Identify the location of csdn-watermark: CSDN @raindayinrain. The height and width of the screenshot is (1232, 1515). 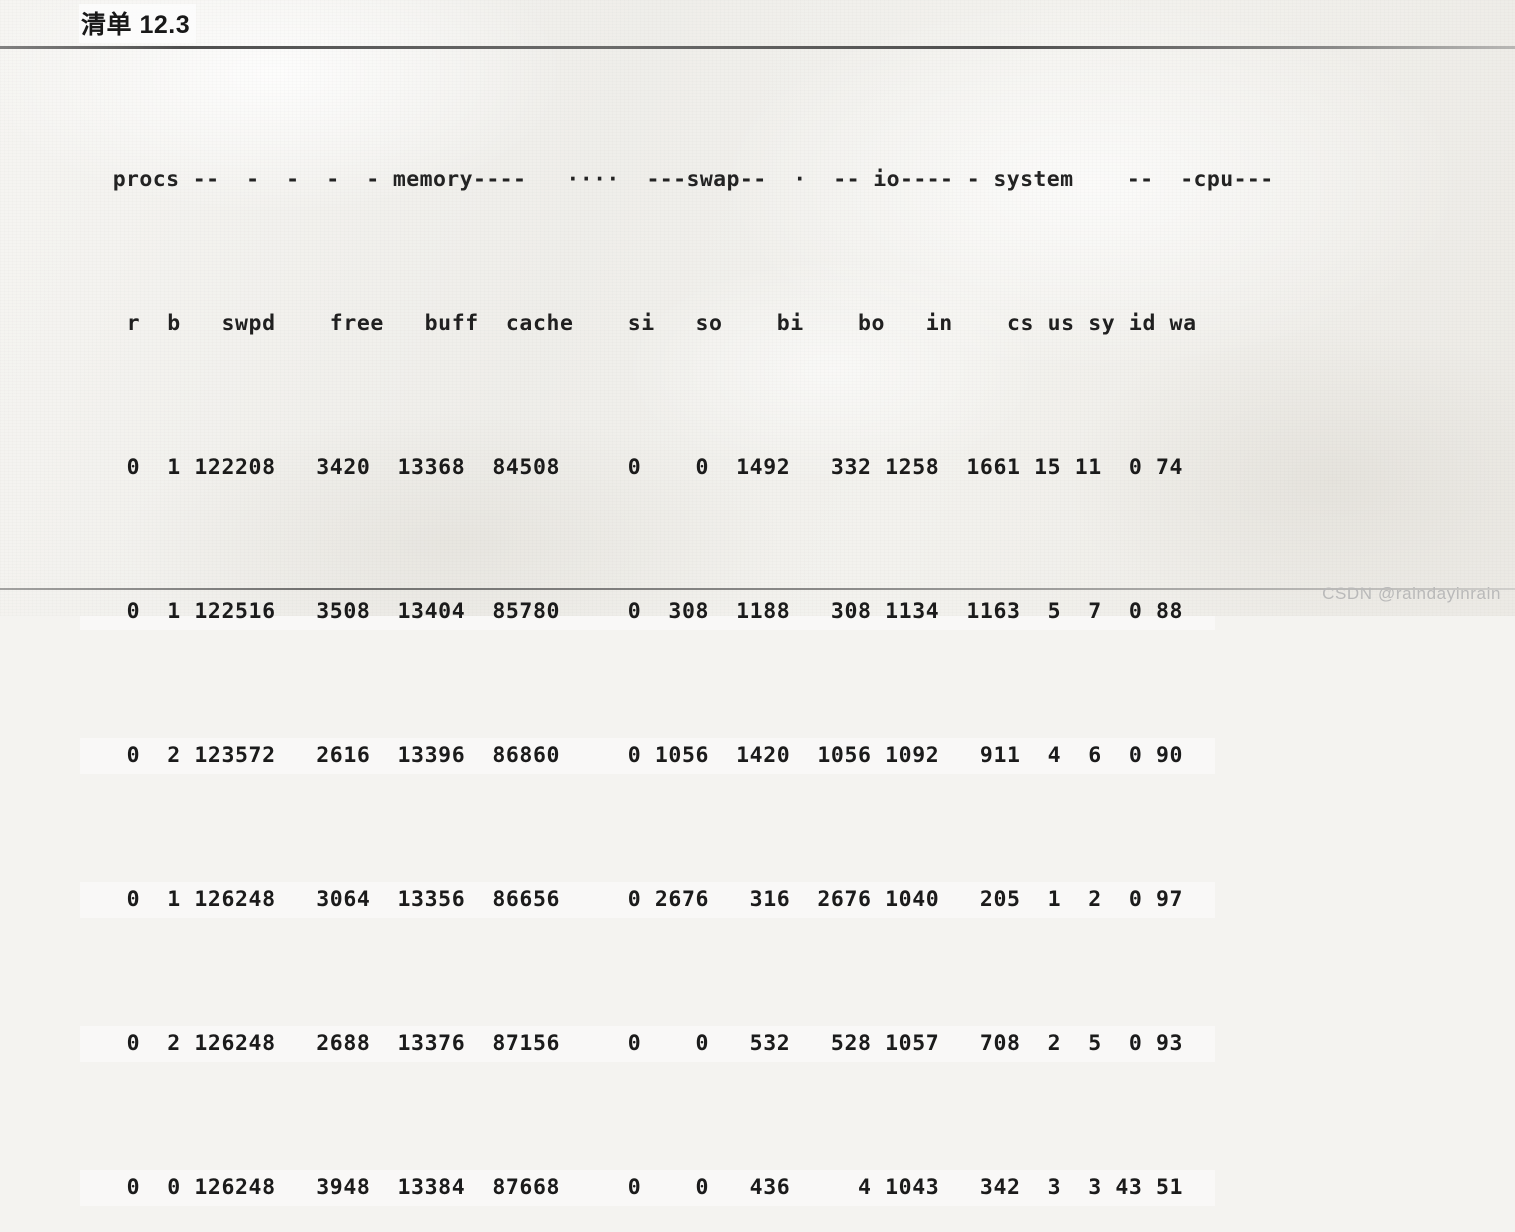
(1411, 593).